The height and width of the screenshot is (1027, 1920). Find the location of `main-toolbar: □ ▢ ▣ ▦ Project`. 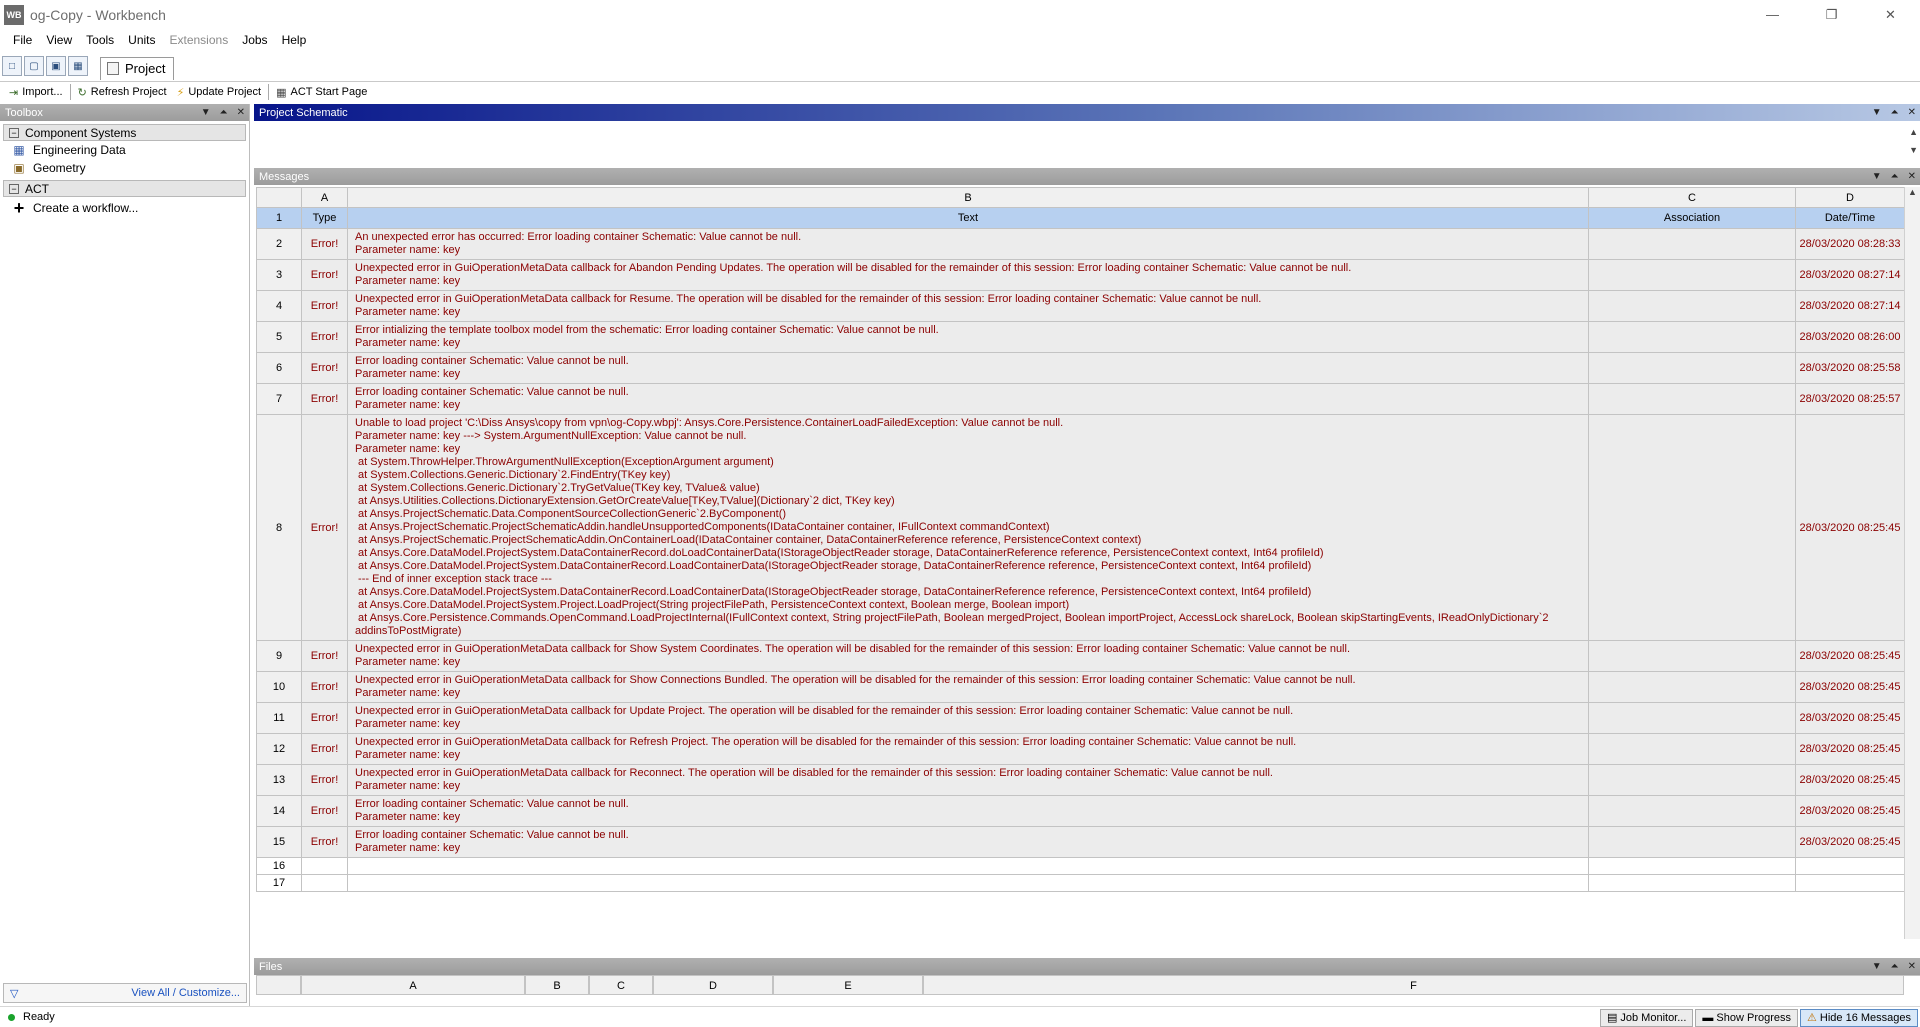

main-toolbar: □ ▢ ▣ ▦ Project is located at coordinates (960, 66).